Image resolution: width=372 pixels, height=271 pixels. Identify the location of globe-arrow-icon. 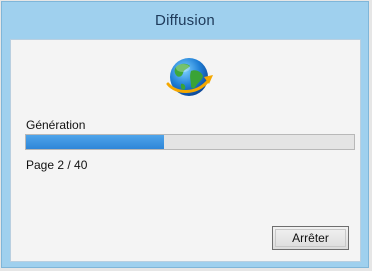
(189, 77).